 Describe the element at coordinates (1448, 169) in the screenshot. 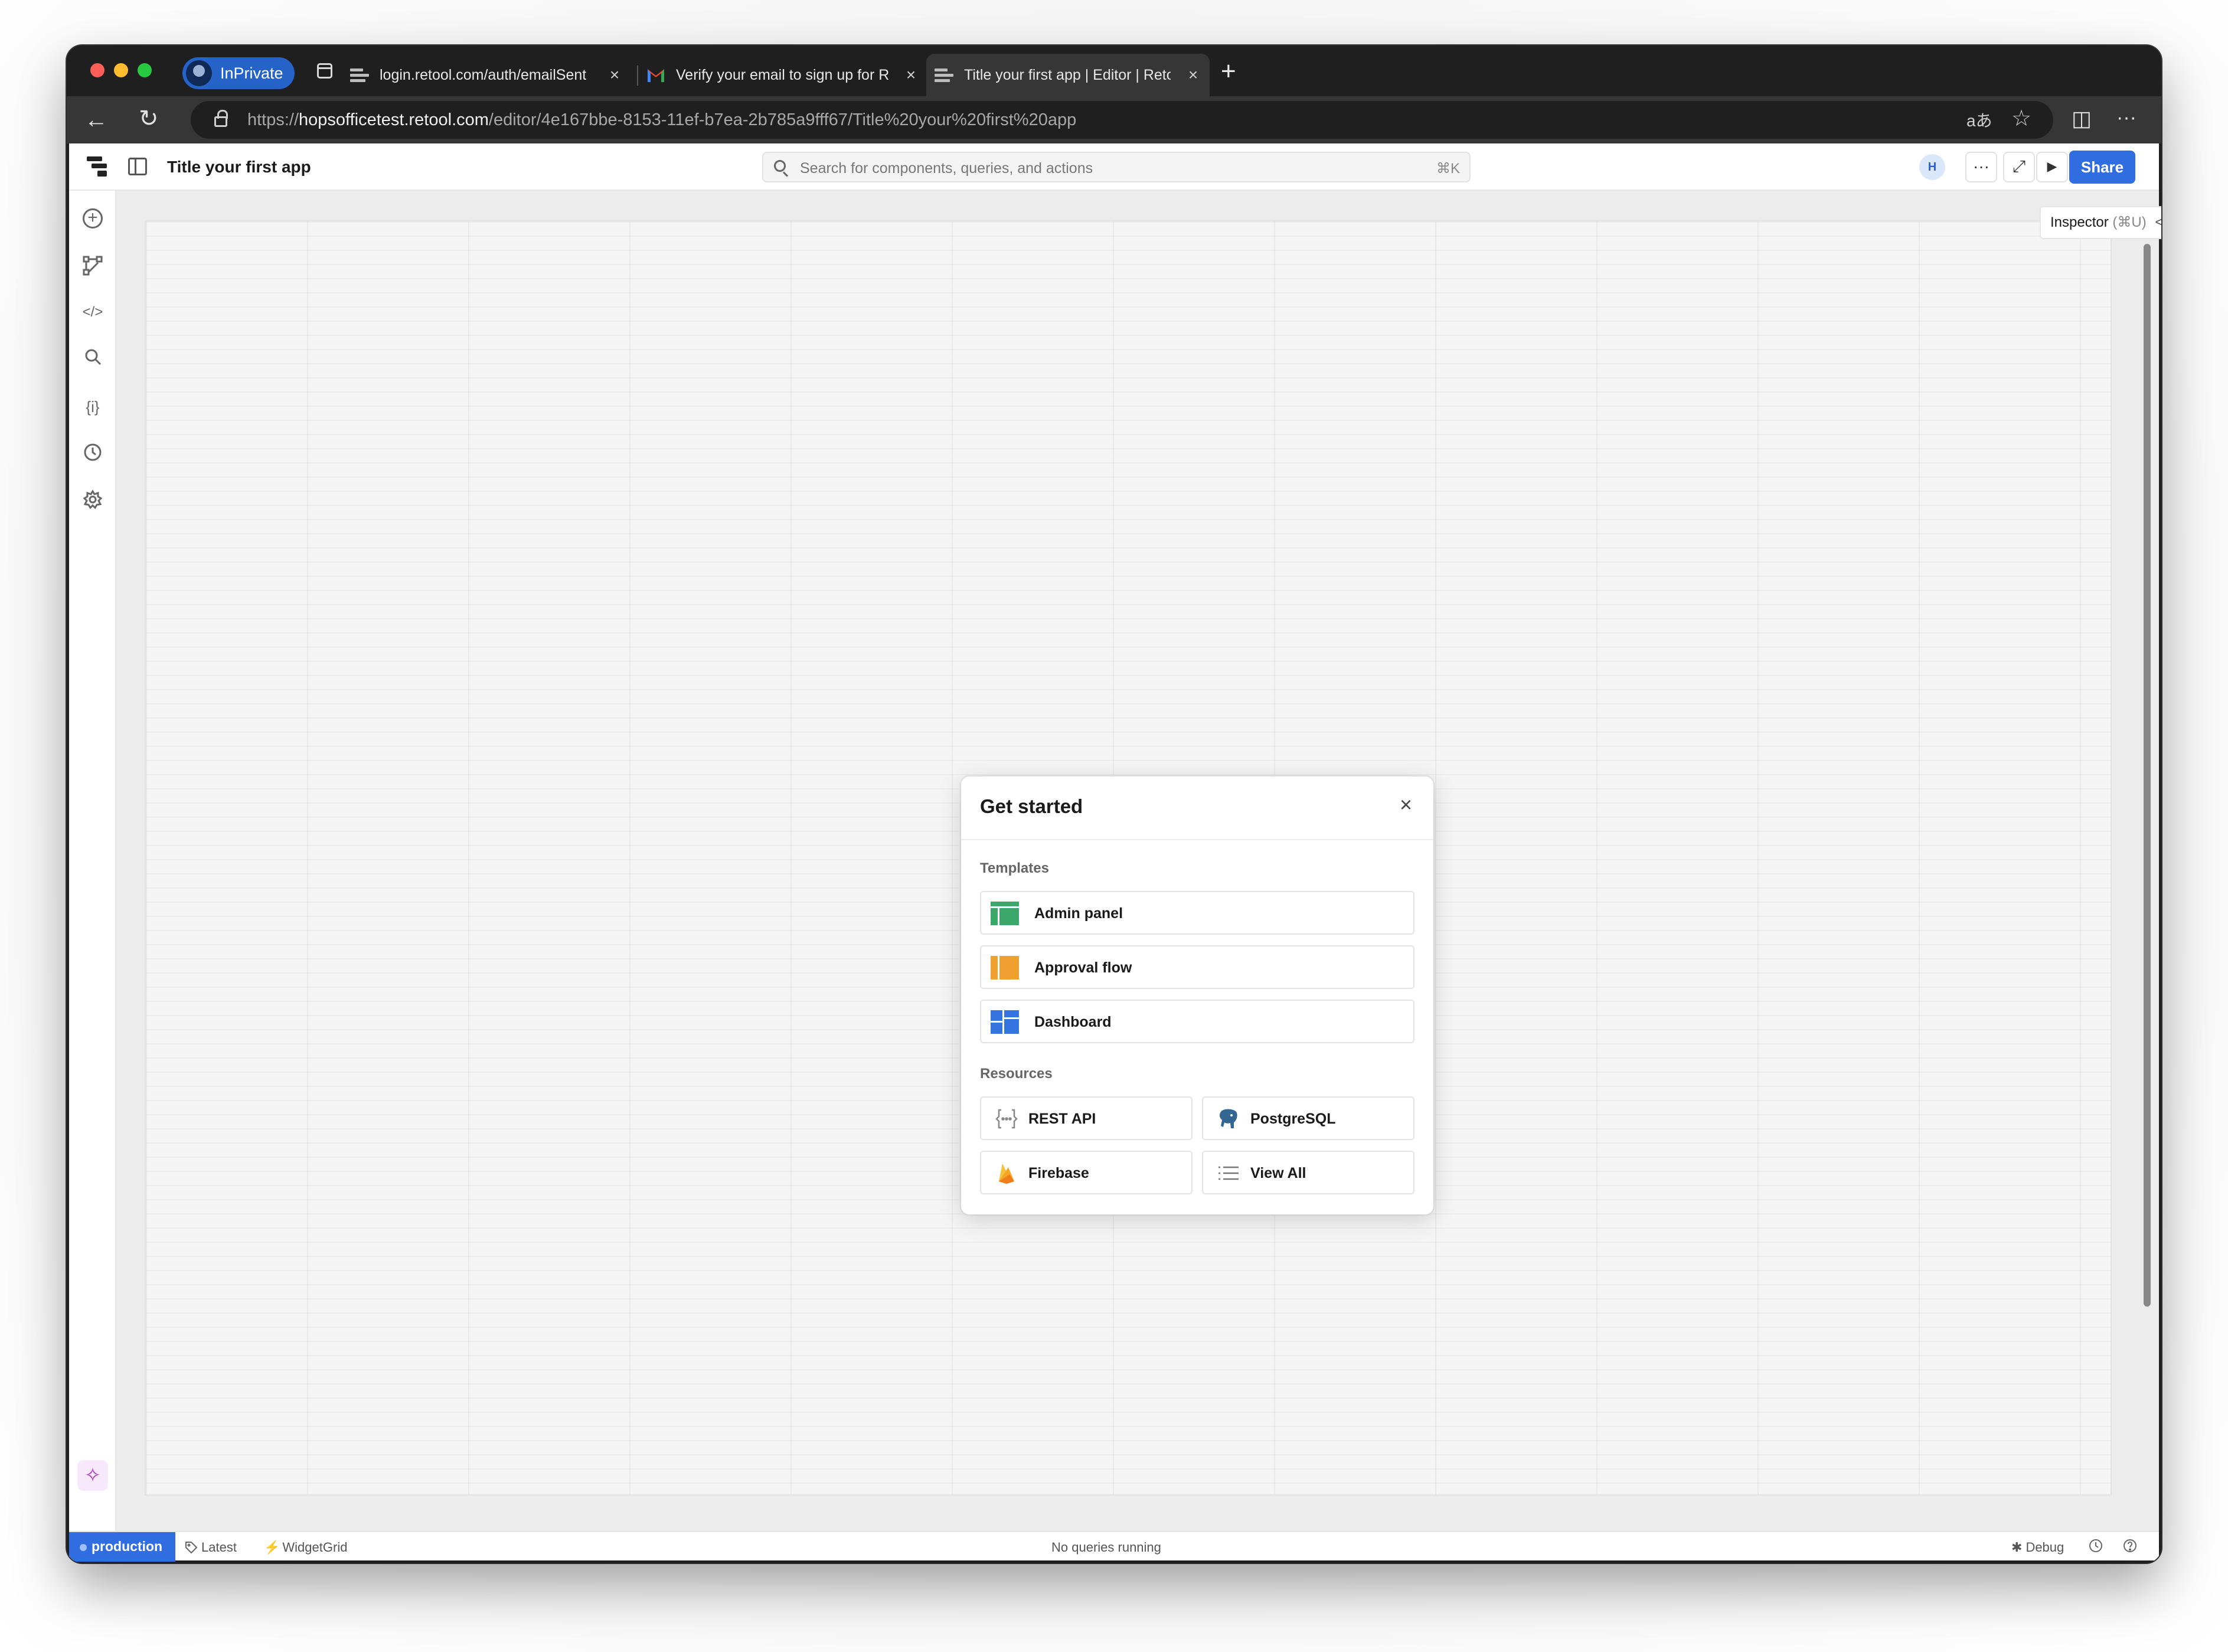

I see `search-shortcut: ⌘K` at that location.